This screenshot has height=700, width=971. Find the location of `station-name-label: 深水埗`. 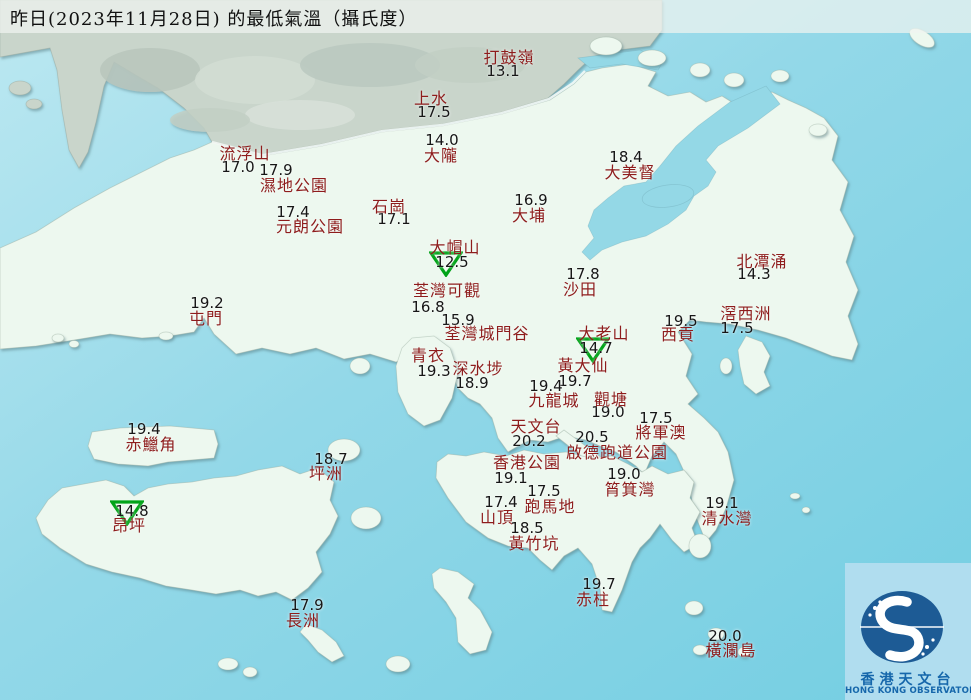

station-name-label: 深水埗 is located at coordinates (478, 368).